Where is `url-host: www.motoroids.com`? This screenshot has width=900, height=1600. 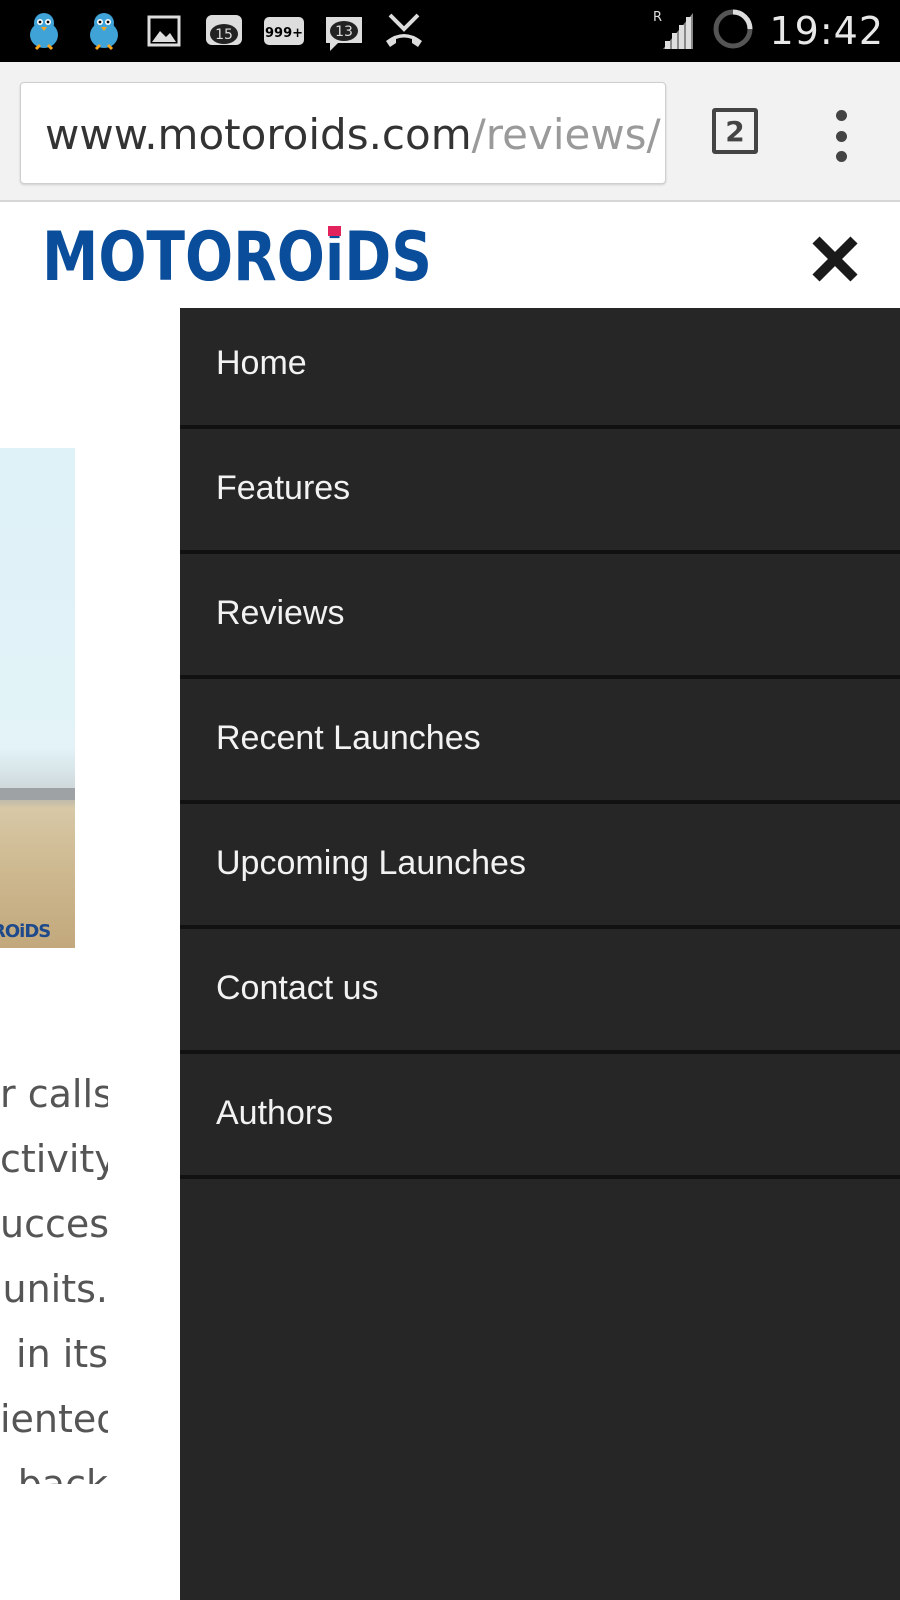 url-host: www.motoroids.com is located at coordinates (258, 134).